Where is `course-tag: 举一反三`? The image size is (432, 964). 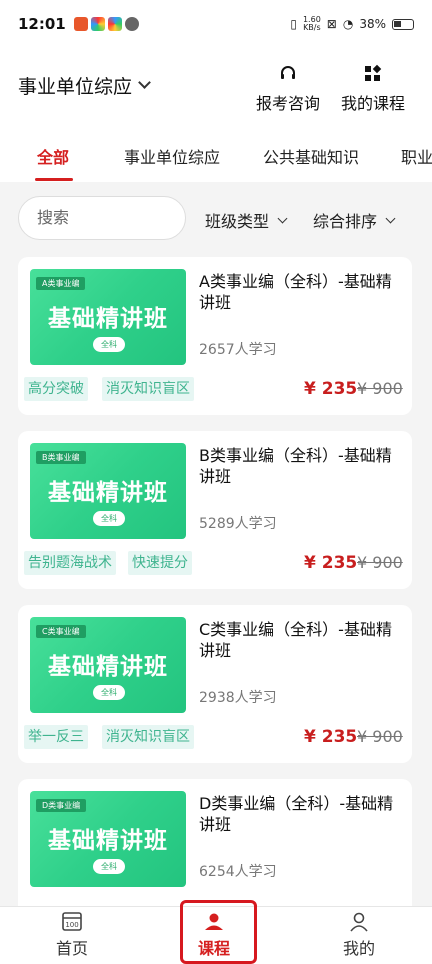 course-tag: 举一反三 is located at coordinates (56, 737).